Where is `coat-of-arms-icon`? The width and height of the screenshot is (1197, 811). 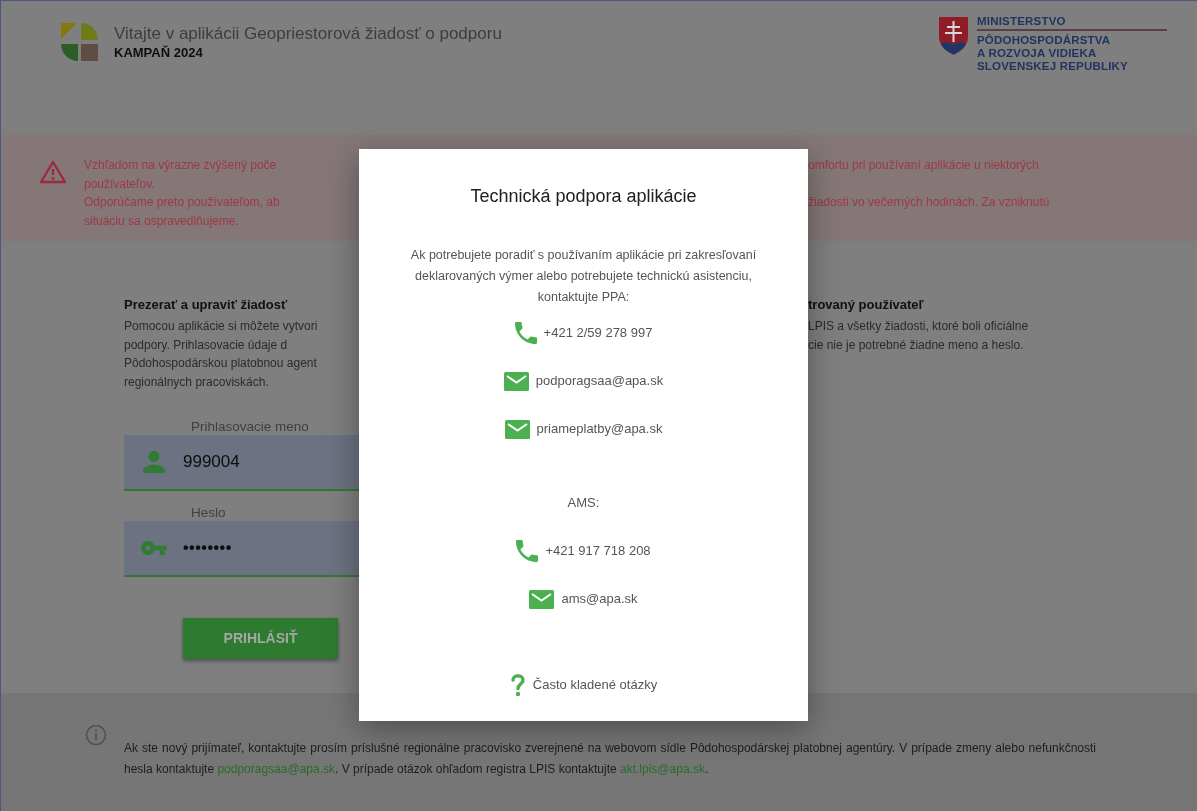
coat-of-arms-icon is located at coordinates (953, 36).